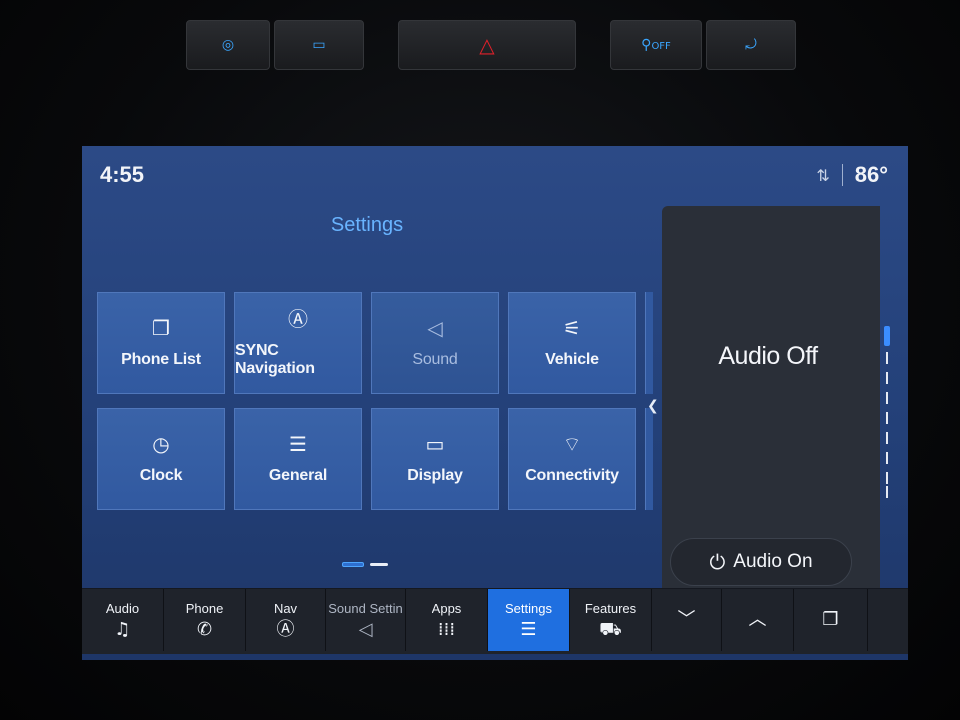 This screenshot has width=960, height=720. Describe the element at coordinates (379, 564) in the screenshot. I see `page-dot` at that location.